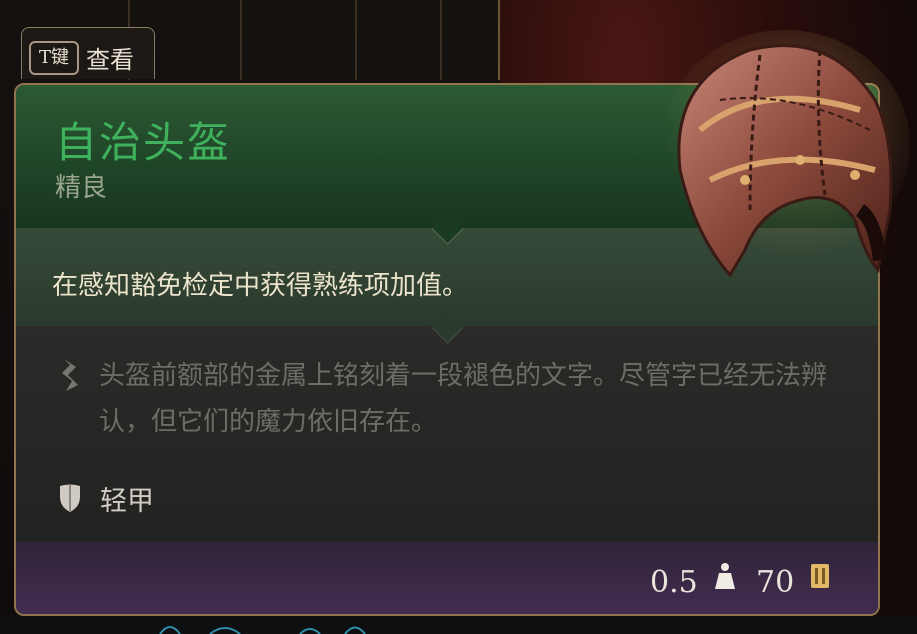 This screenshot has height=634, width=917. I want to click on gold-coin-icon, so click(820, 576).